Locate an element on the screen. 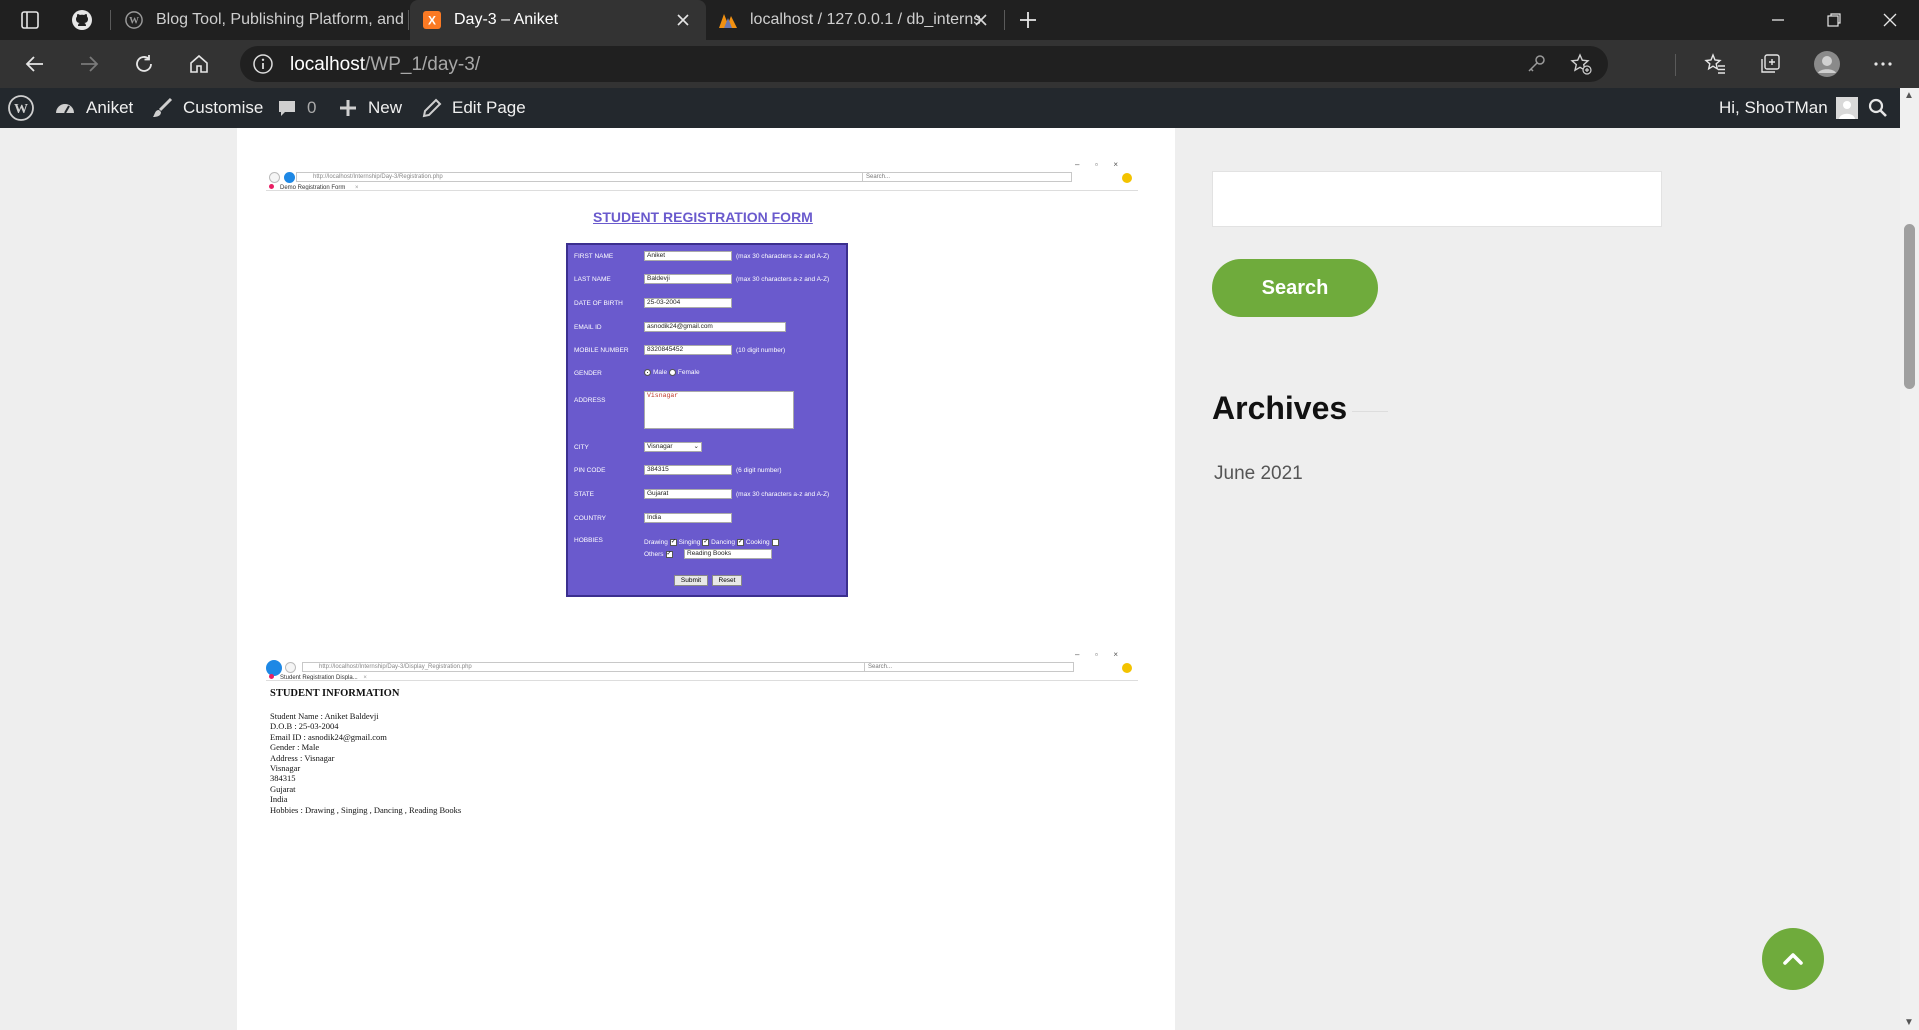 The image size is (1919, 1030). info-line: Email ID : asnodik24@gmail.com is located at coordinates (328, 736).